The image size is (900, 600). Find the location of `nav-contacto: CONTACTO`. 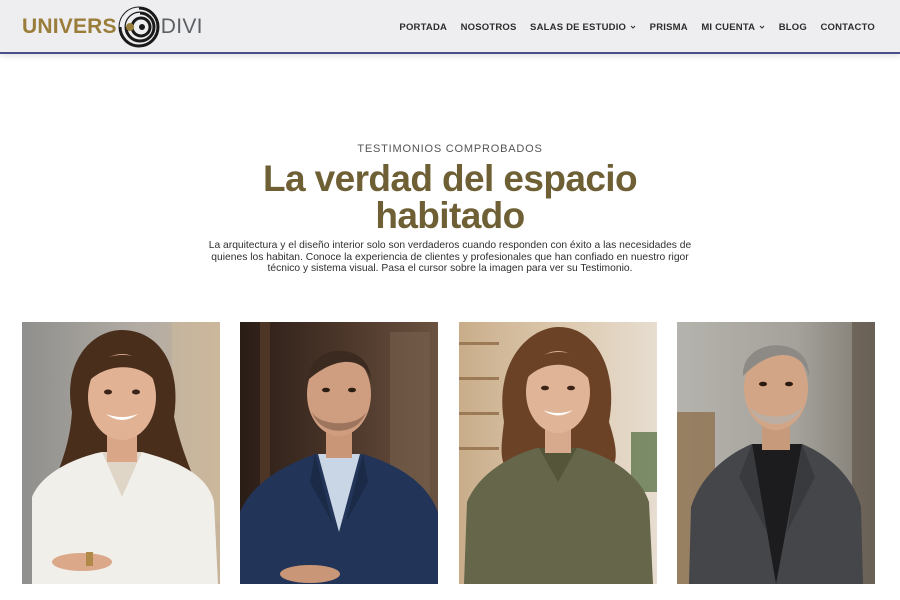

nav-contacto: CONTACTO is located at coordinates (847, 27).